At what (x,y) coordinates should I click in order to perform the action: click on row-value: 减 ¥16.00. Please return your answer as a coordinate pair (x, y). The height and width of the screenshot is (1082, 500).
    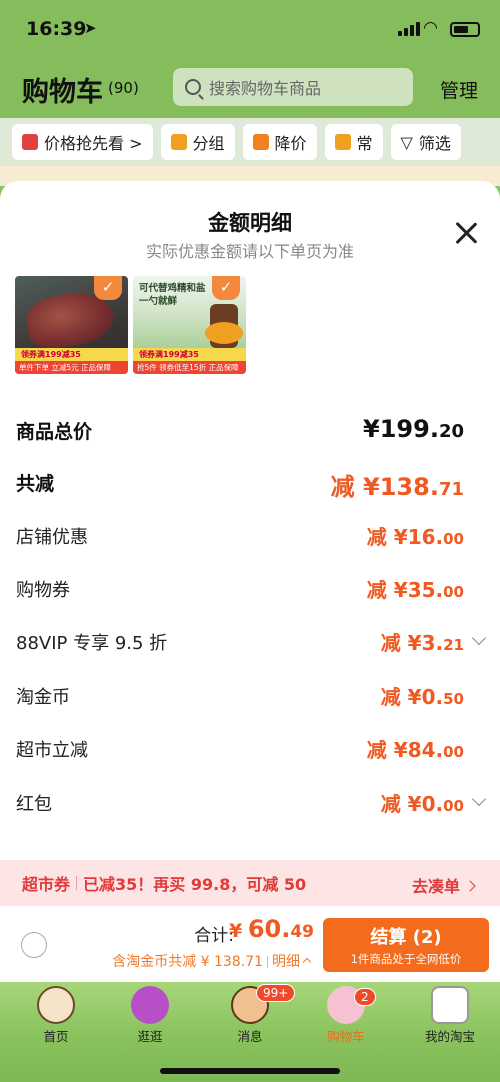
    Looking at the image, I should click on (415, 537).